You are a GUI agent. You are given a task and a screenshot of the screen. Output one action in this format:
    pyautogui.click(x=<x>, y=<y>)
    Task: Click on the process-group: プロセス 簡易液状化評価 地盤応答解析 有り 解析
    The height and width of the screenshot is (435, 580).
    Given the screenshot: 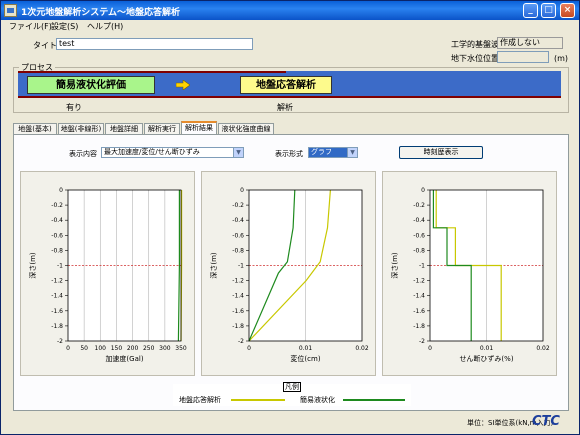 What is the action you would take?
    pyautogui.click(x=291, y=87)
    